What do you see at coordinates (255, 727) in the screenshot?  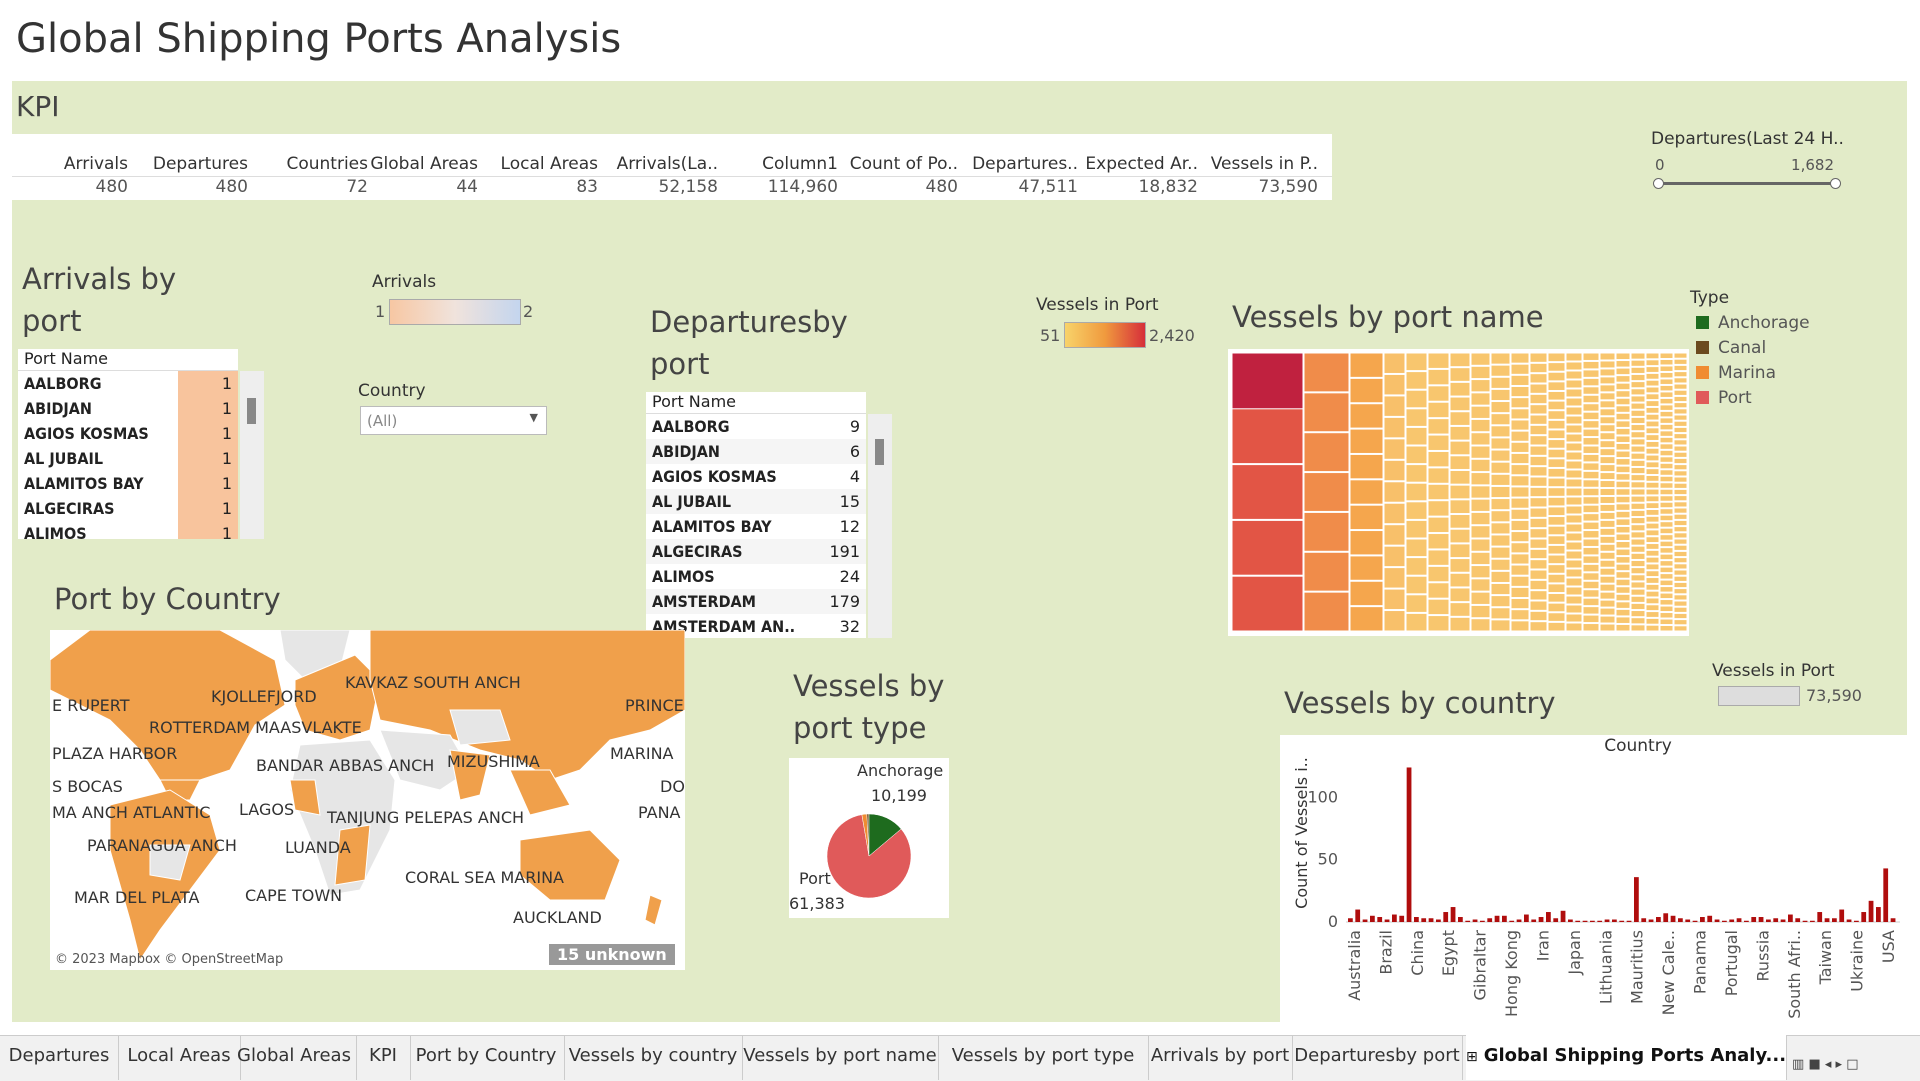 I see `map-port-label: ROTTERDAM MAASVLAKTE` at bounding box center [255, 727].